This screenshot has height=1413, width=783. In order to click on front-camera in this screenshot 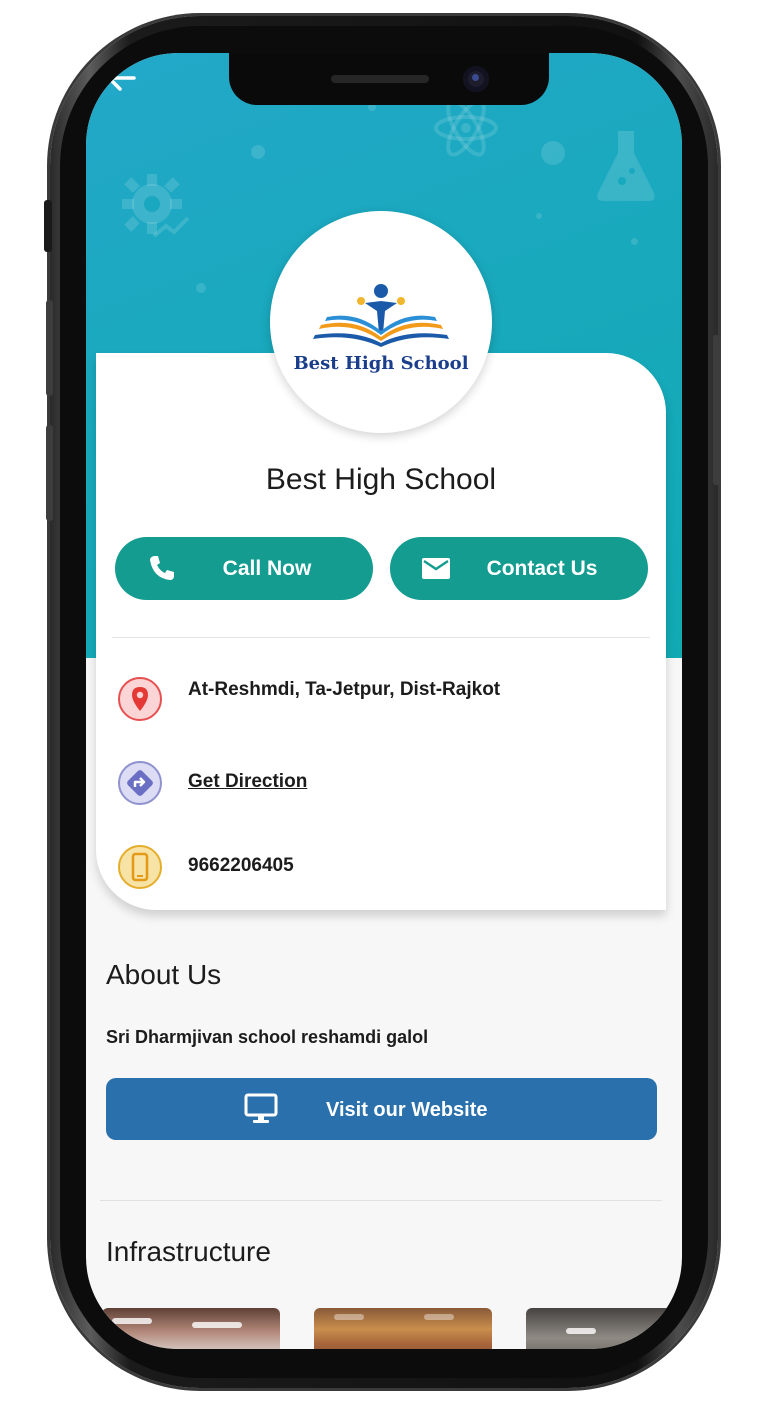, I will do `click(476, 79)`.